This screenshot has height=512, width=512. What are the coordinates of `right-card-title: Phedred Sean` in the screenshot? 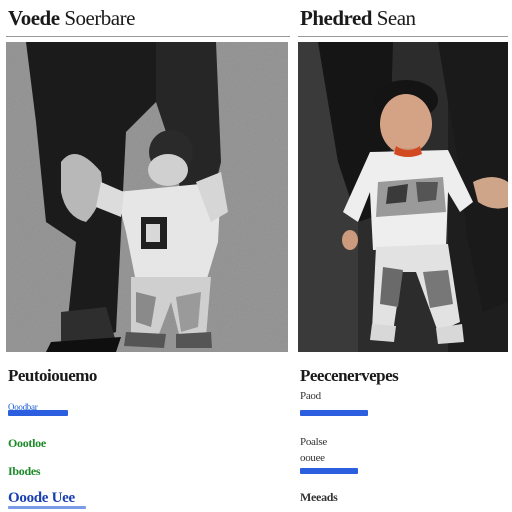 It's located at (358, 18).